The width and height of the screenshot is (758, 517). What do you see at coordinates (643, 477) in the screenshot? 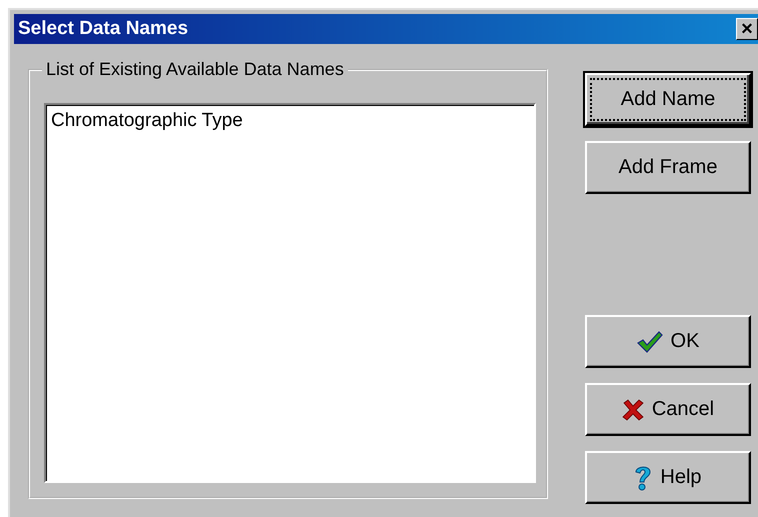
I see `question-icon` at bounding box center [643, 477].